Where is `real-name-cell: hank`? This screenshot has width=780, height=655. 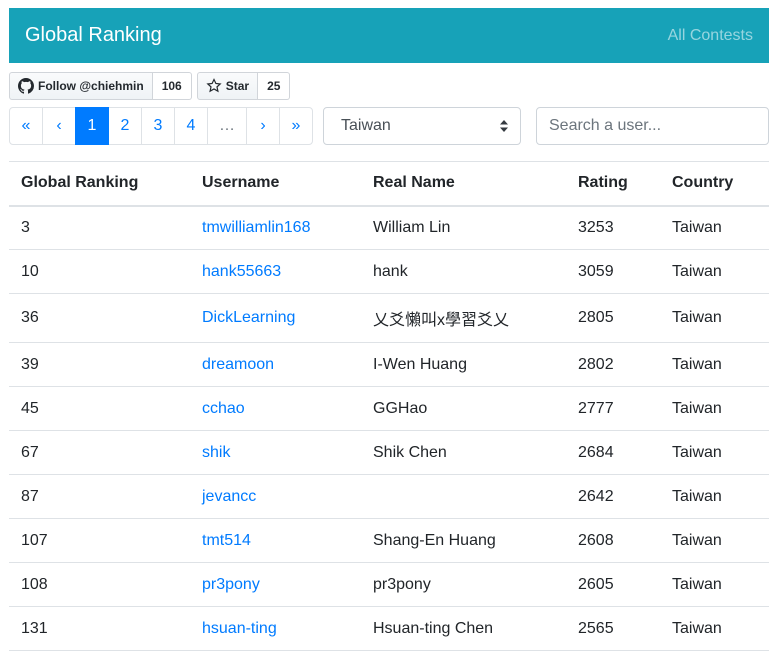
real-name-cell: hank is located at coordinates (463, 271).